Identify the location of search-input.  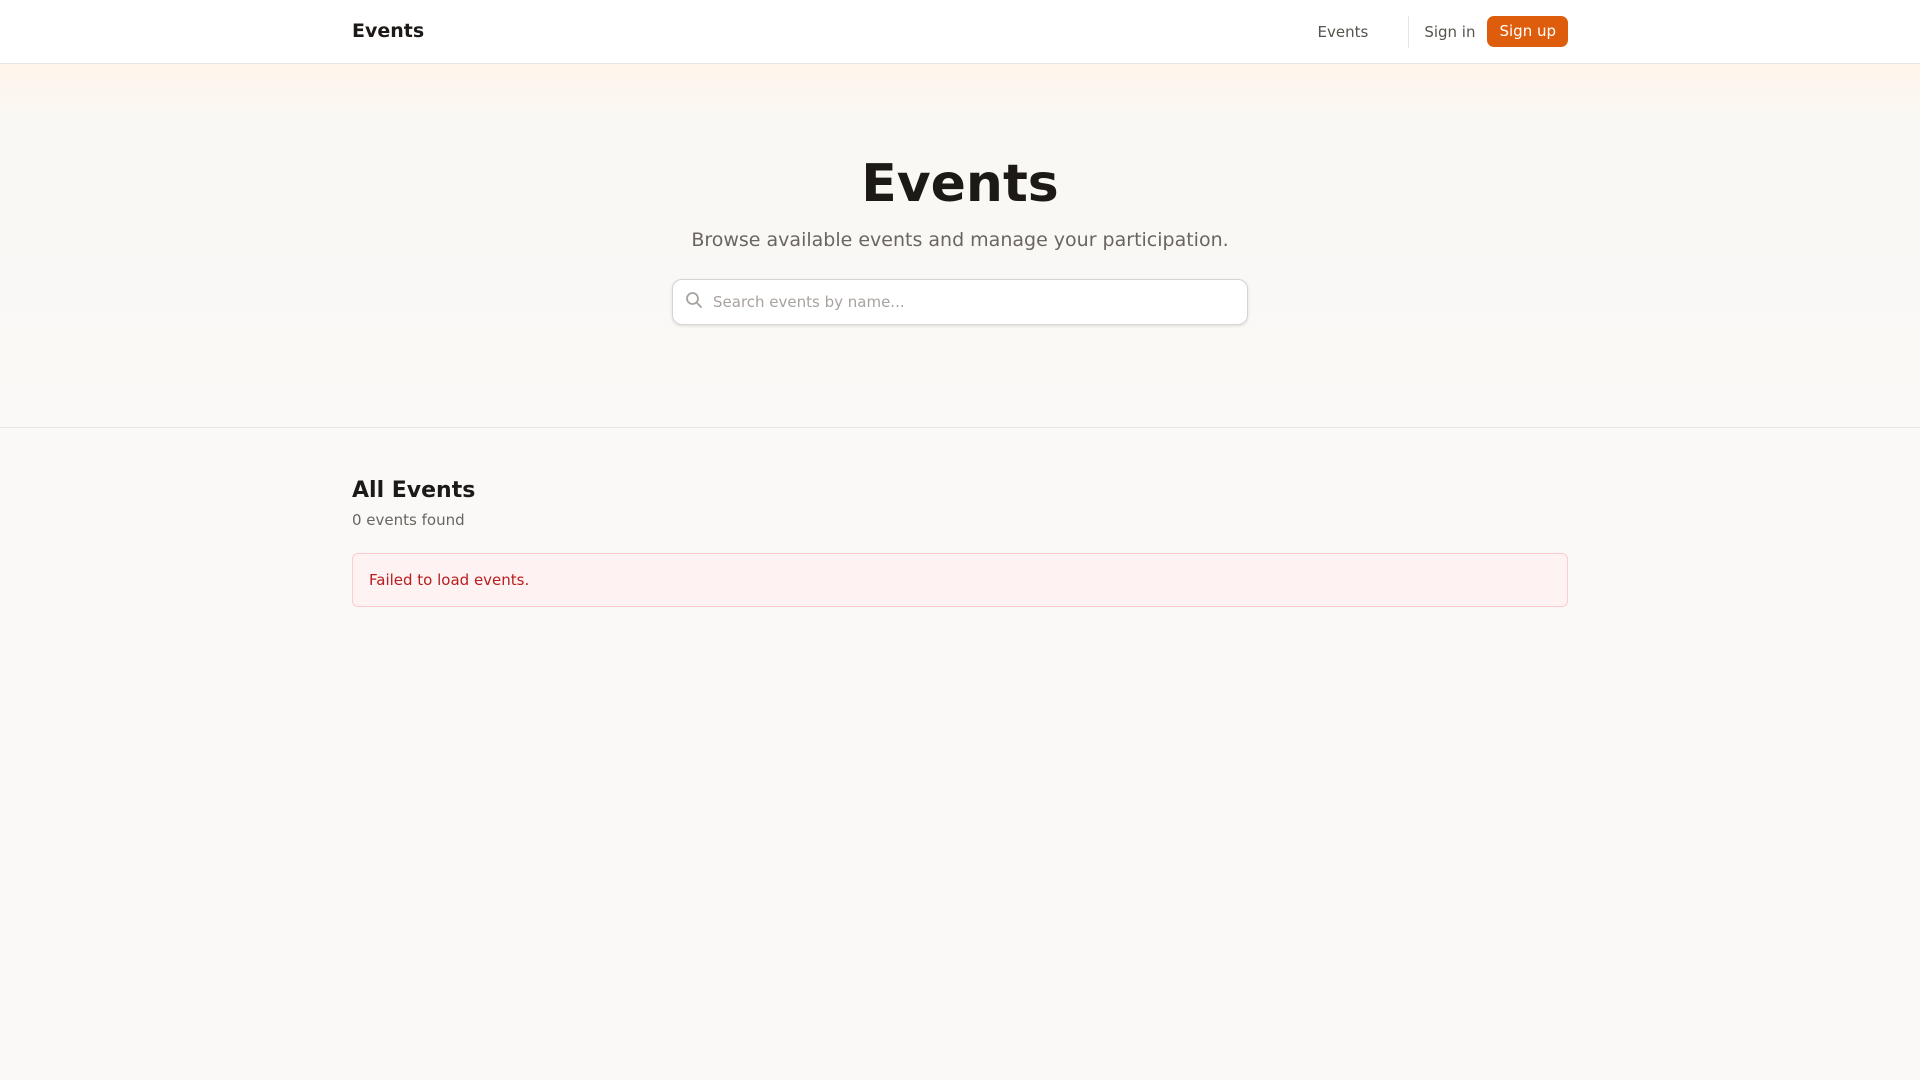
(980, 302).